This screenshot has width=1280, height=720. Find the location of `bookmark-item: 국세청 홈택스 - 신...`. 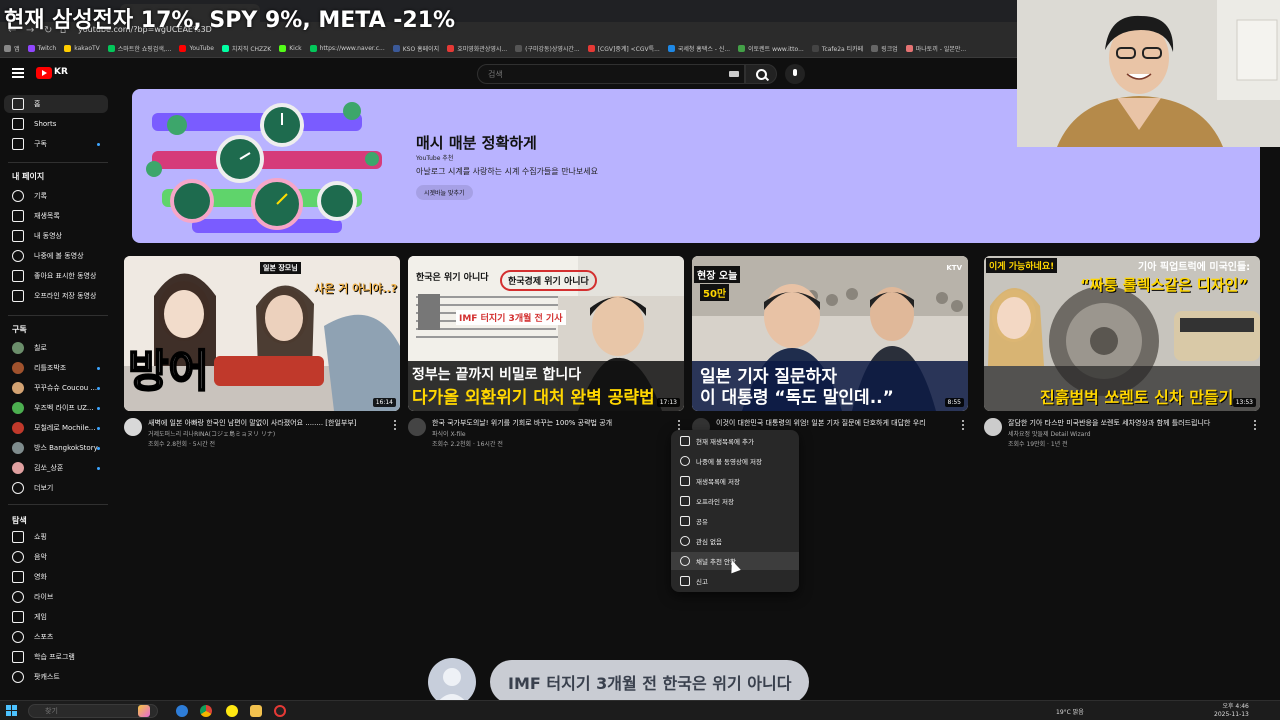

bookmark-item: 국세청 홈택스 - 신... is located at coordinates (698, 48).